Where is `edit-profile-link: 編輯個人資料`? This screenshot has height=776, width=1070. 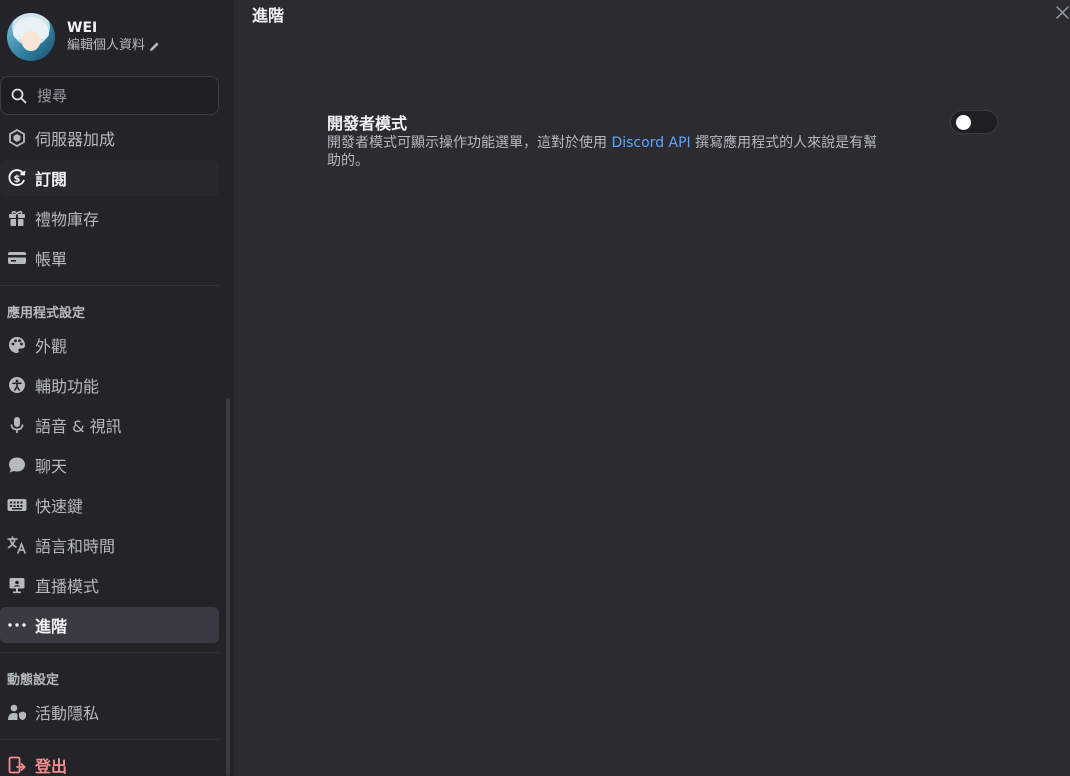
edit-profile-link: 編輯個人資料 is located at coordinates (113, 46).